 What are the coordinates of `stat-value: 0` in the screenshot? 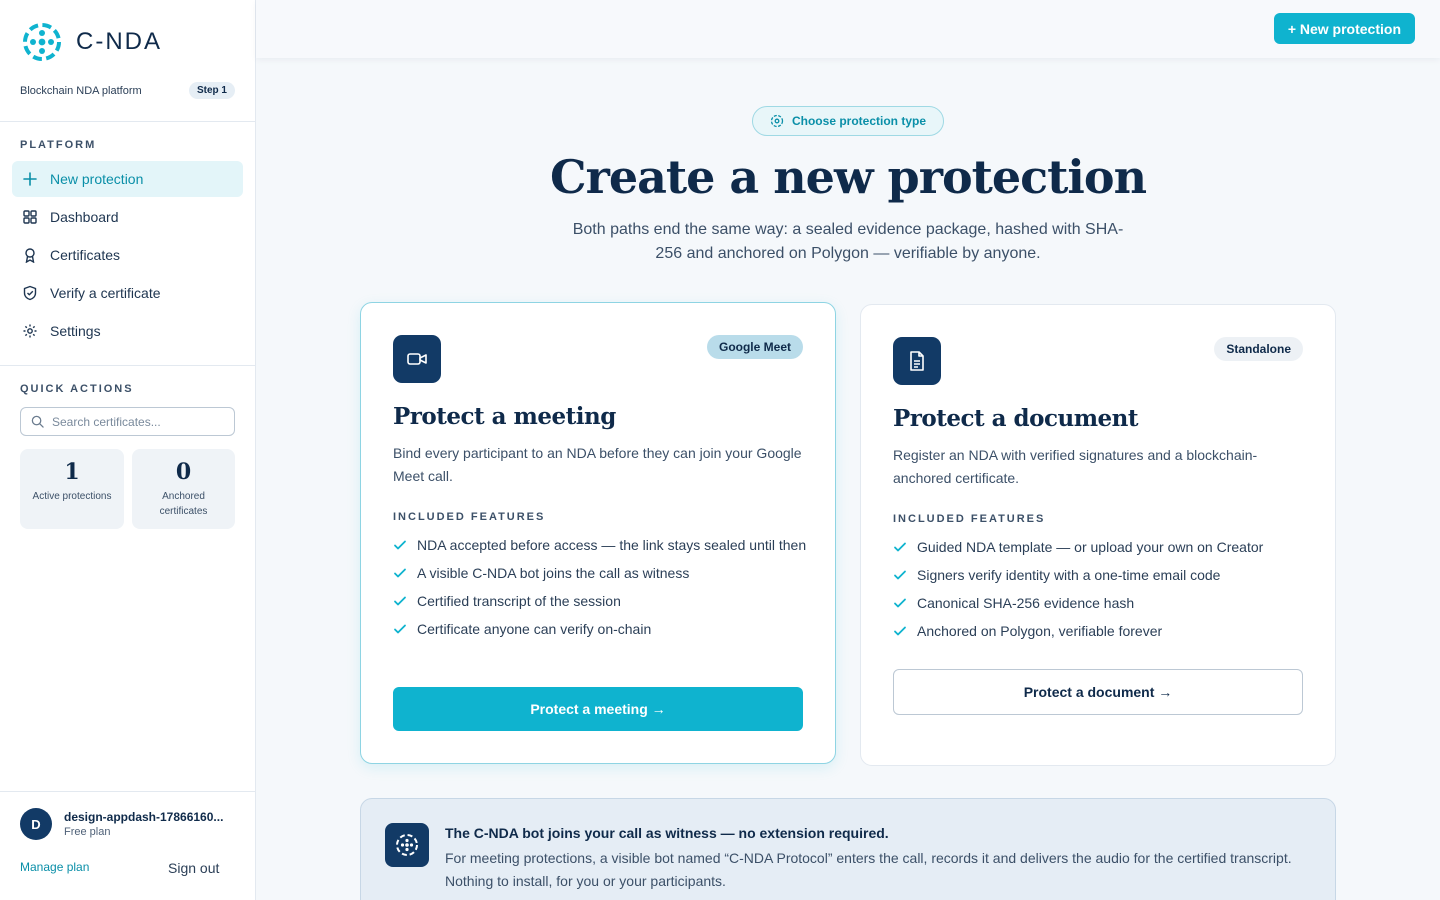 It's located at (183, 472).